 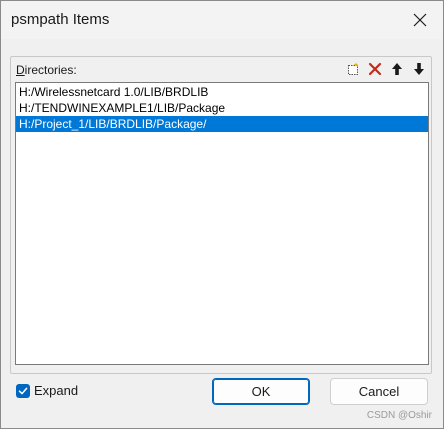 I want to click on window-title: psmpath Items, so click(x=60, y=19).